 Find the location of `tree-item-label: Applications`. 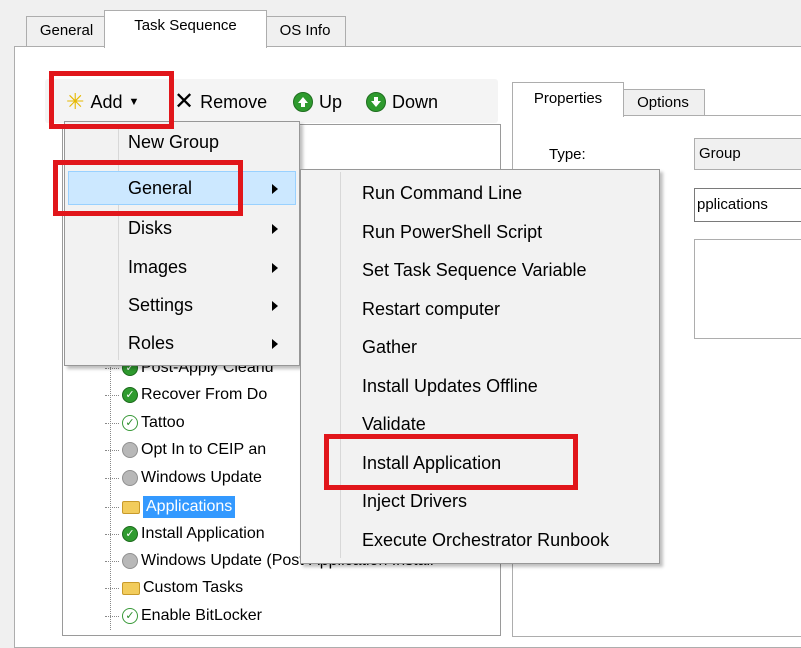

tree-item-label: Applications is located at coordinates (189, 507).